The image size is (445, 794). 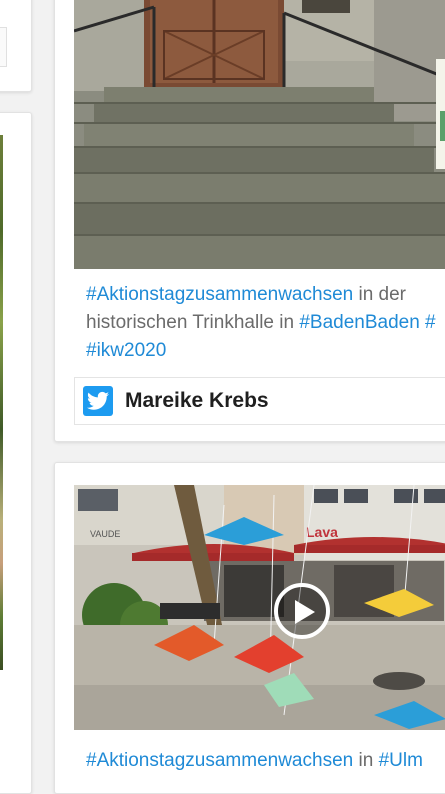 What do you see at coordinates (305, 612) in the screenshot?
I see `play-icon` at bounding box center [305, 612].